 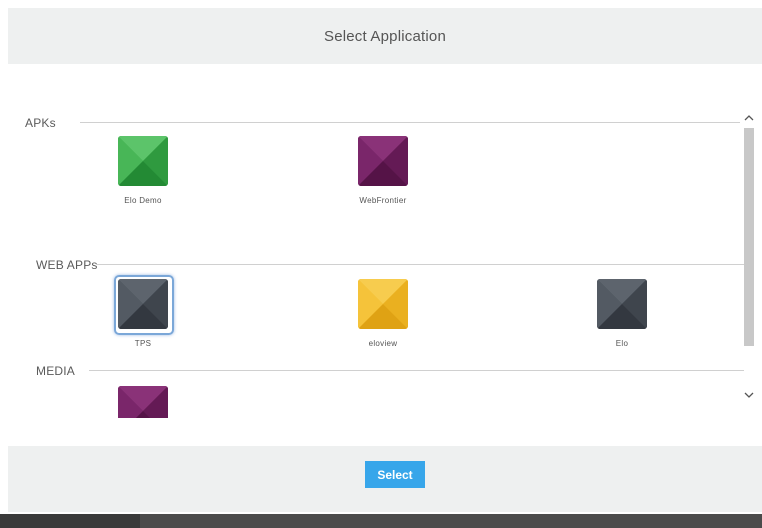 I want to click on app-eloview: eloview, so click(x=383, y=313).